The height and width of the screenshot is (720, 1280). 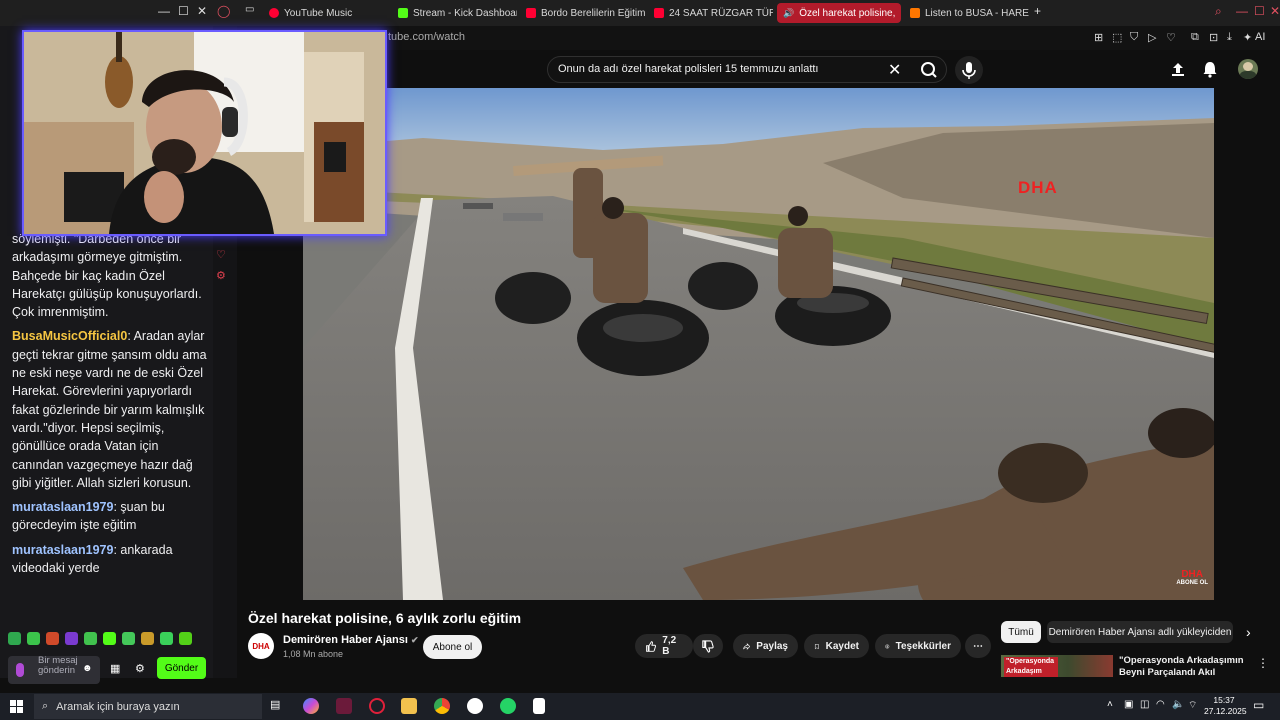 What do you see at coordinates (140, 668) in the screenshot?
I see `chat-settings-gear-icon: ⚙` at bounding box center [140, 668].